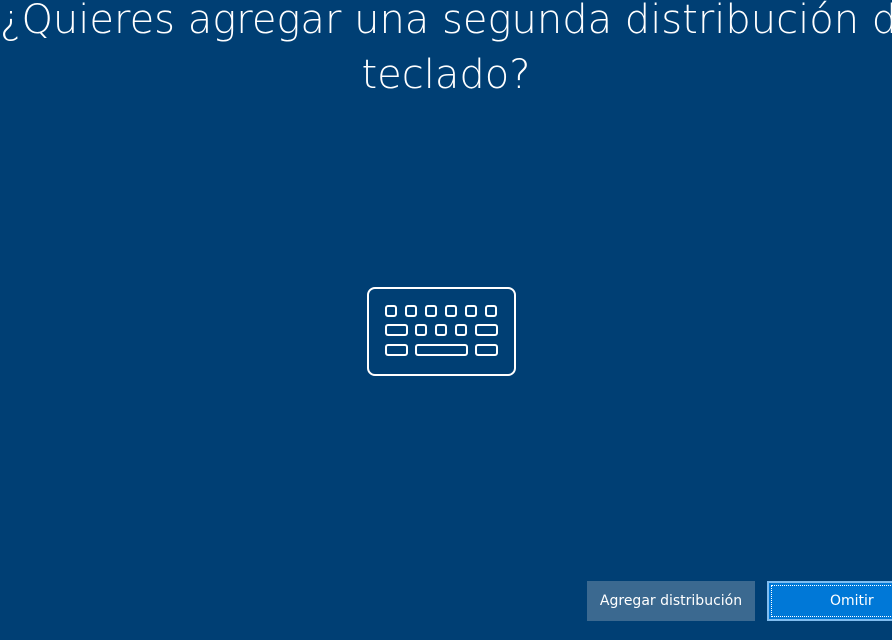 Image resolution: width=892 pixels, height=640 pixels. What do you see at coordinates (446, 75) in the screenshot?
I see `page-title-line-2: teclado?` at bounding box center [446, 75].